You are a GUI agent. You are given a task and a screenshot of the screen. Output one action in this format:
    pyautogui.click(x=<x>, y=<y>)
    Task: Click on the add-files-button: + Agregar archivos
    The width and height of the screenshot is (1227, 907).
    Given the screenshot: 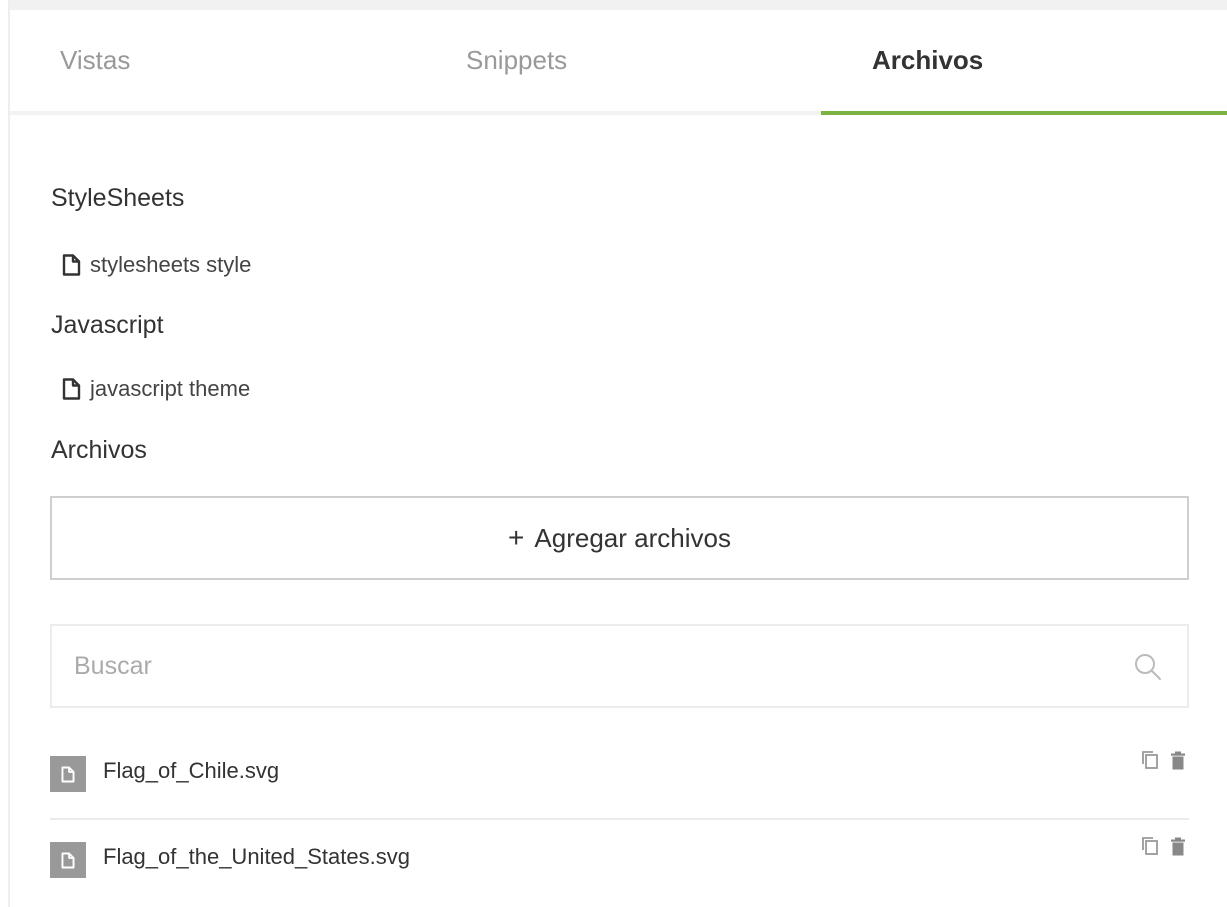 What is the action you would take?
    pyautogui.click(x=619, y=538)
    